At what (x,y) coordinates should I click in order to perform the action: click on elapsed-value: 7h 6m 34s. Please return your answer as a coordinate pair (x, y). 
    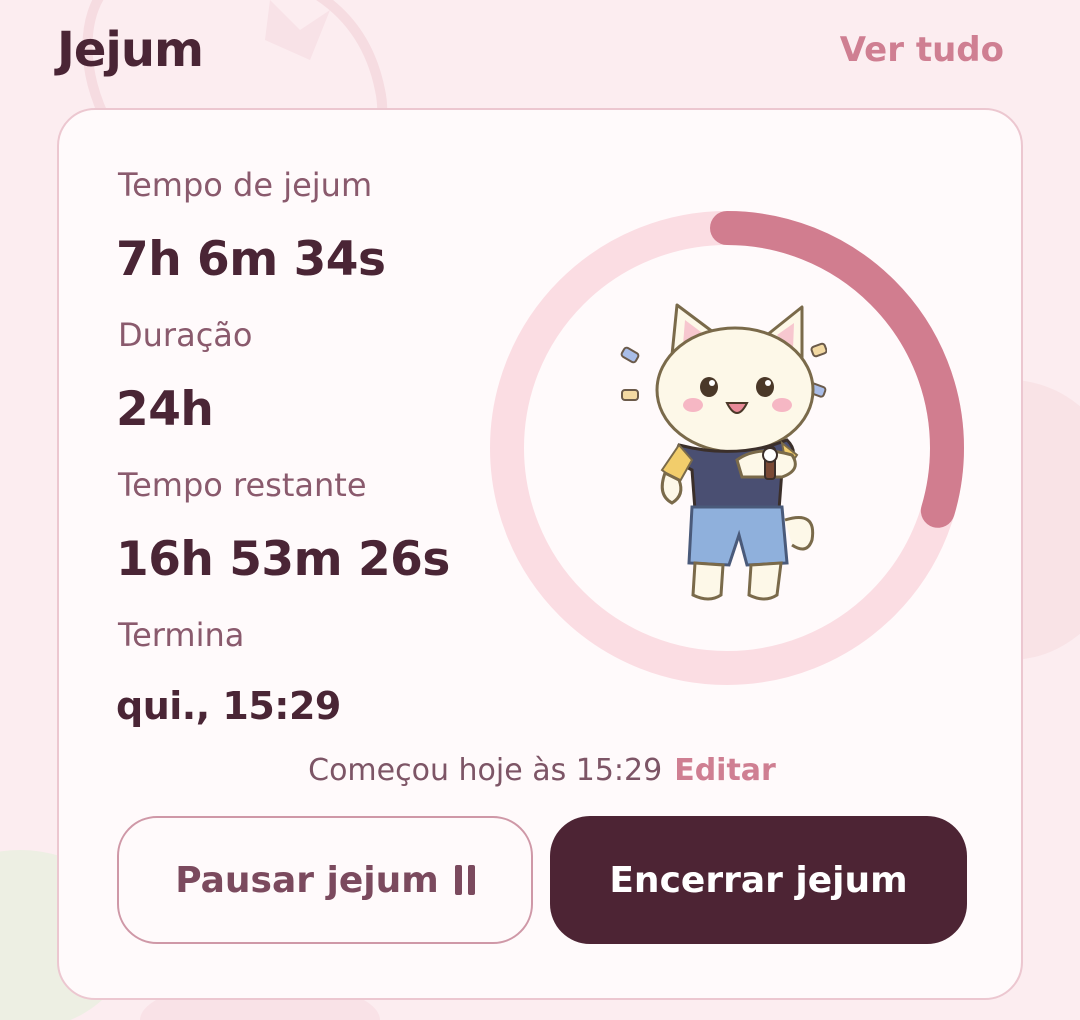
    Looking at the image, I should click on (251, 259).